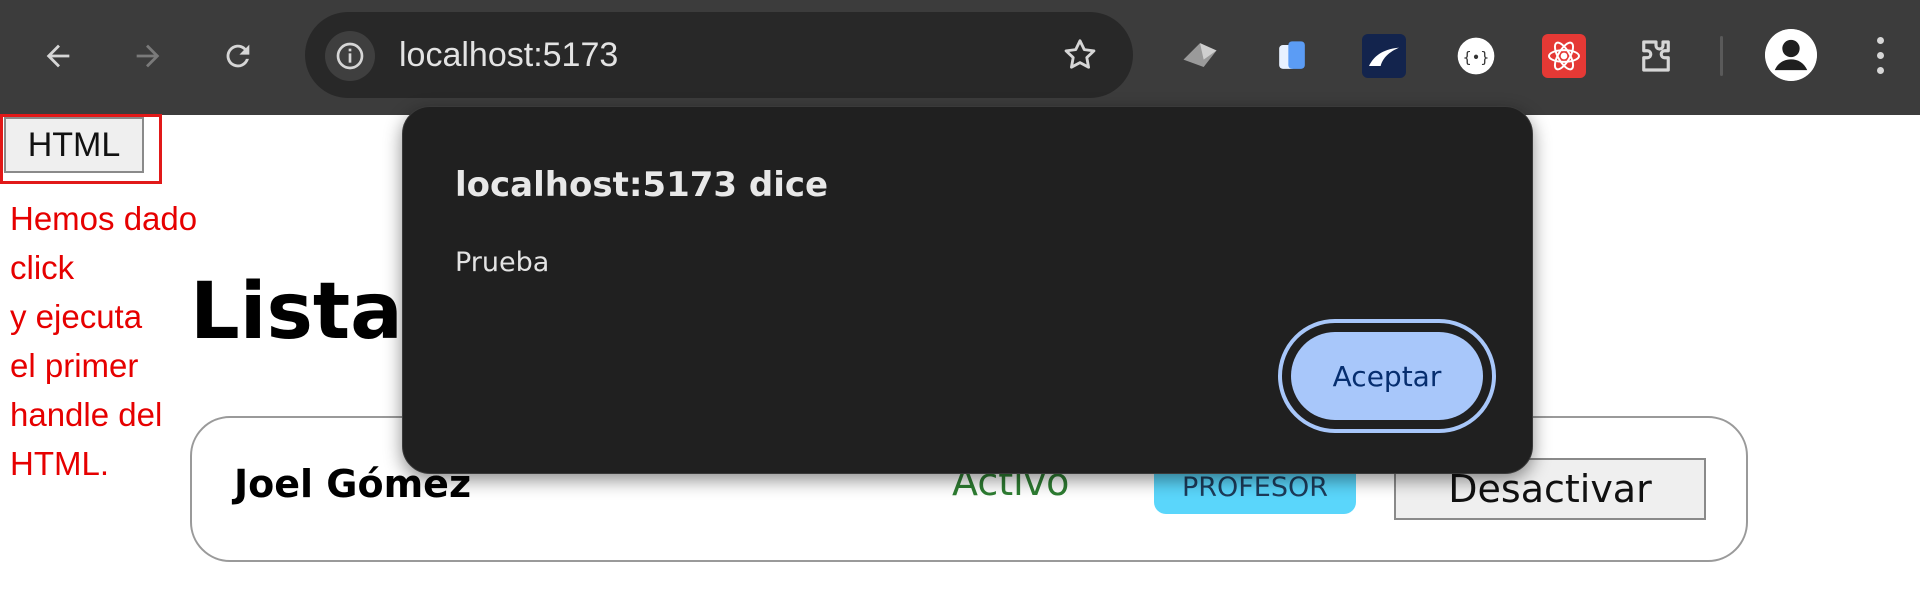  I want to click on person-icon, so click(1791, 55).